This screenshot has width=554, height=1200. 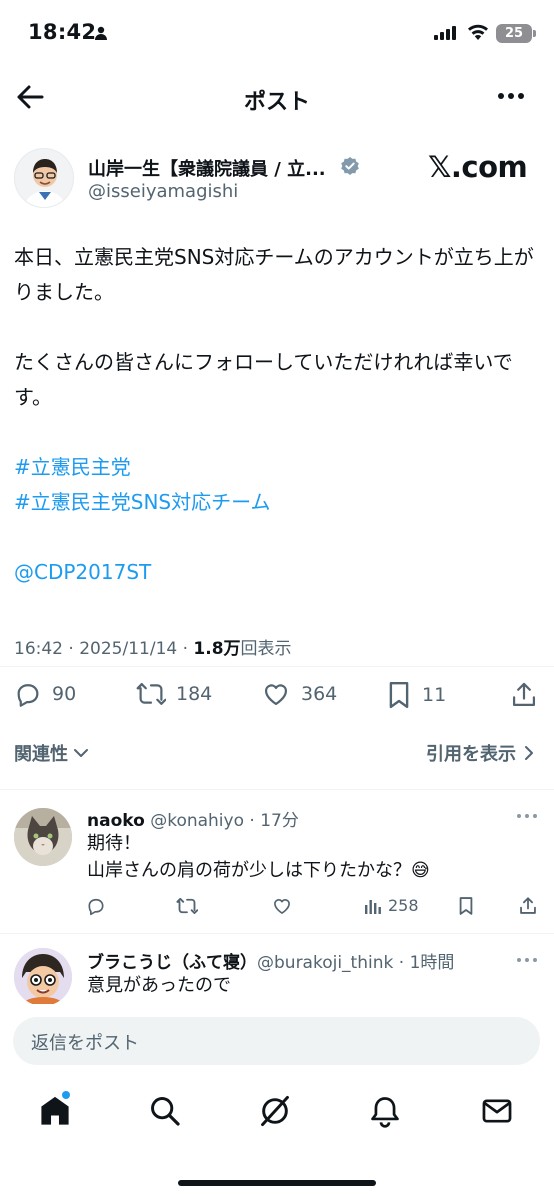 I want to click on bookmark-count: 11, so click(x=434, y=695).